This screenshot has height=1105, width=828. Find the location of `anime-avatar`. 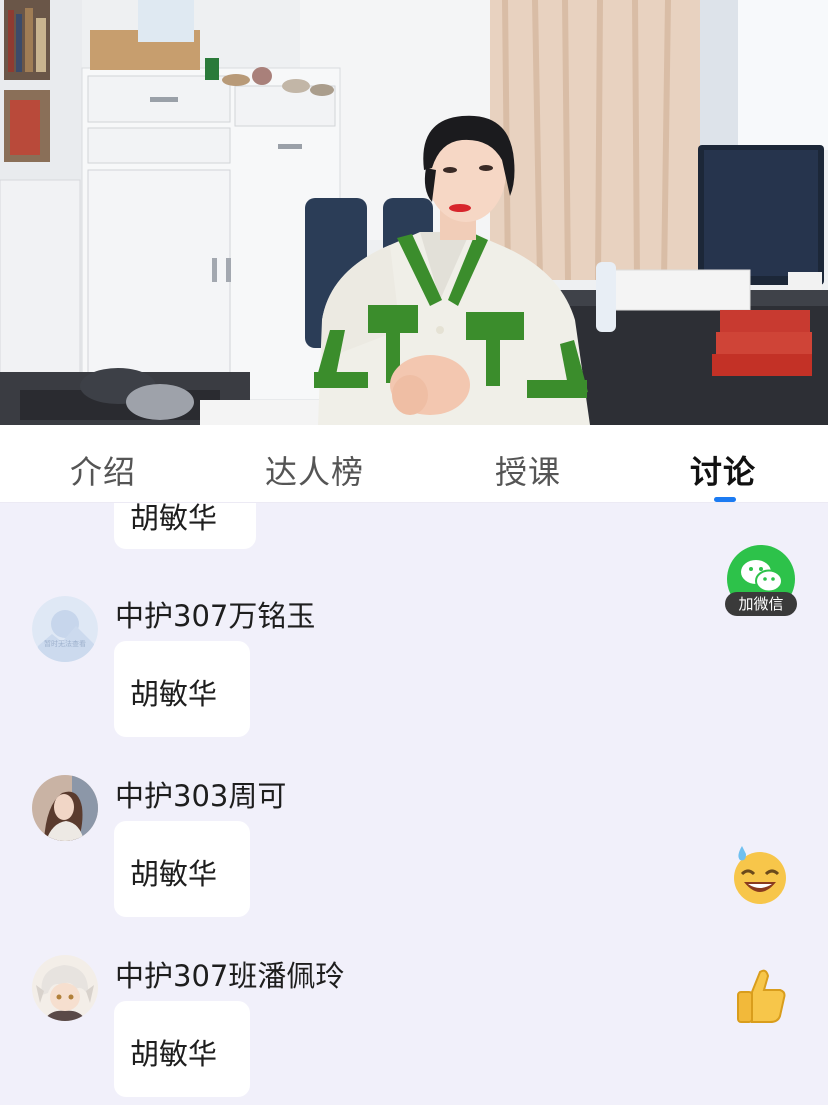

anime-avatar is located at coordinates (65, 988).